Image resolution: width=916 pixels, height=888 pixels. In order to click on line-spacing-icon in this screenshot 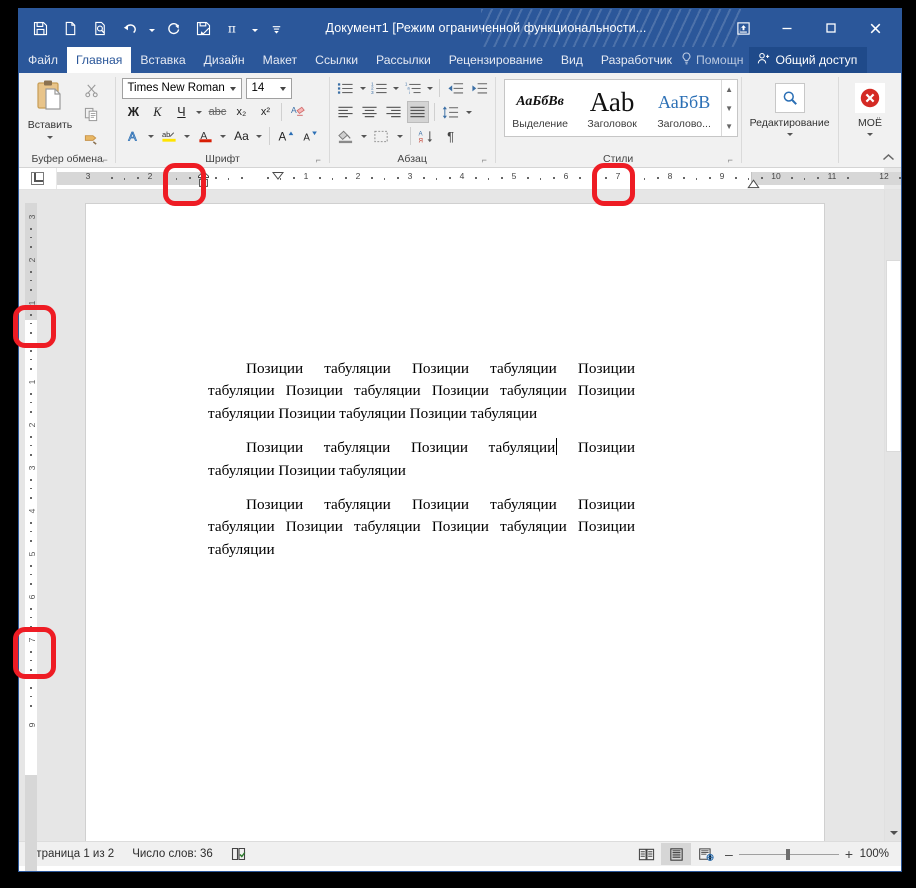, I will do `click(451, 112)`.